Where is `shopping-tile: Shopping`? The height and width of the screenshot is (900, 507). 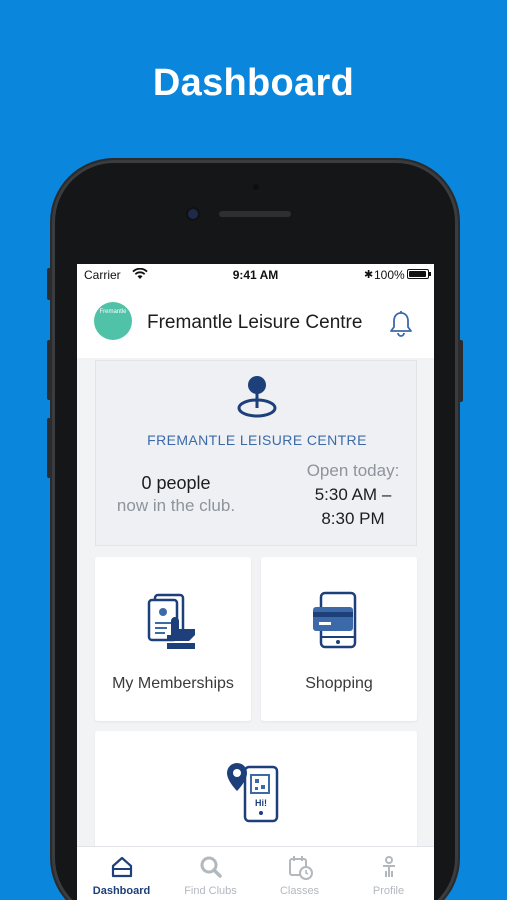
shopping-tile: Shopping is located at coordinates (339, 639).